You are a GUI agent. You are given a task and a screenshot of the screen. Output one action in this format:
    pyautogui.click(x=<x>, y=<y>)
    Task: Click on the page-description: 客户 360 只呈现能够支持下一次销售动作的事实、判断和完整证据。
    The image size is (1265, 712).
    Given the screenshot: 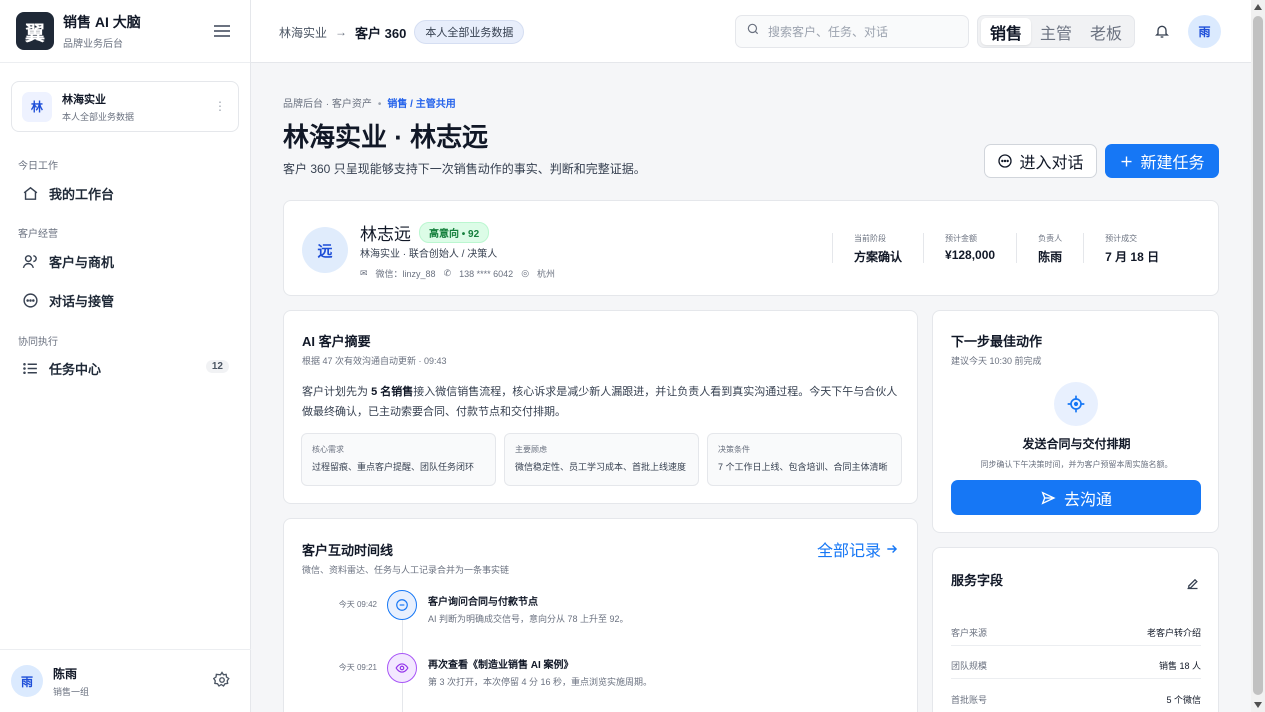 What is the action you would take?
    pyautogui.click(x=464, y=169)
    